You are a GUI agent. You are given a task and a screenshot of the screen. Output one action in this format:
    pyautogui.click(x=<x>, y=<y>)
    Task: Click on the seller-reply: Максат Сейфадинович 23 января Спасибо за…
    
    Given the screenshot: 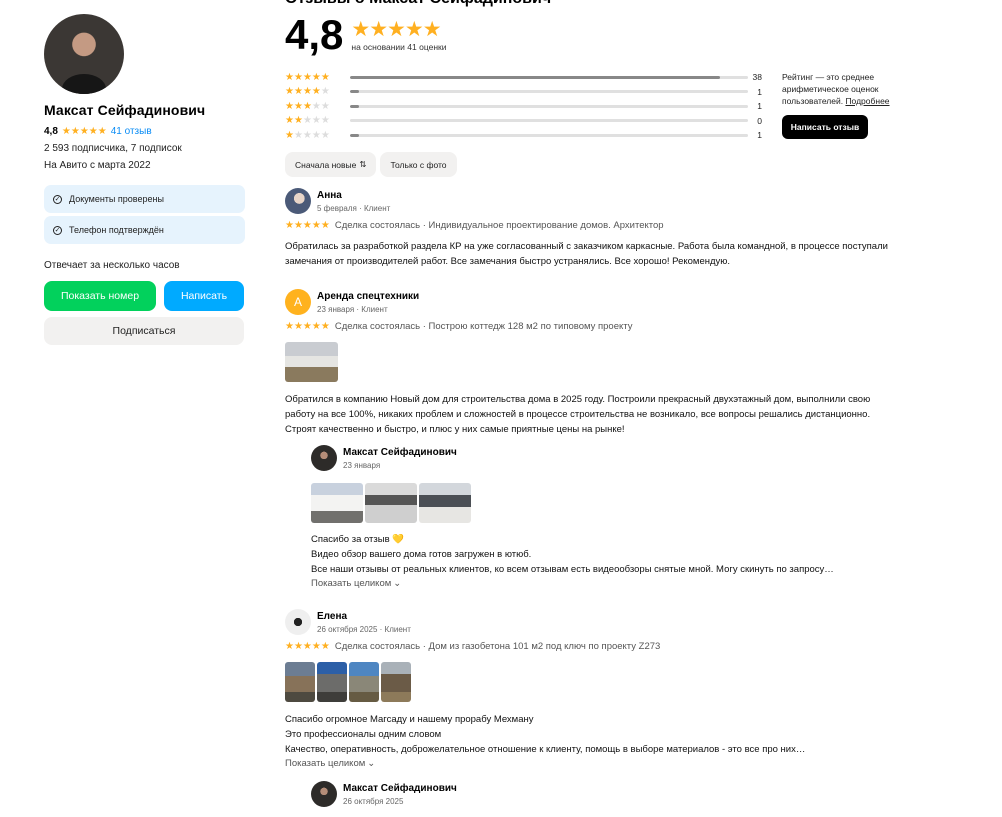 What is the action you would take?
    pyautogui.click(x=601, y=517)
    